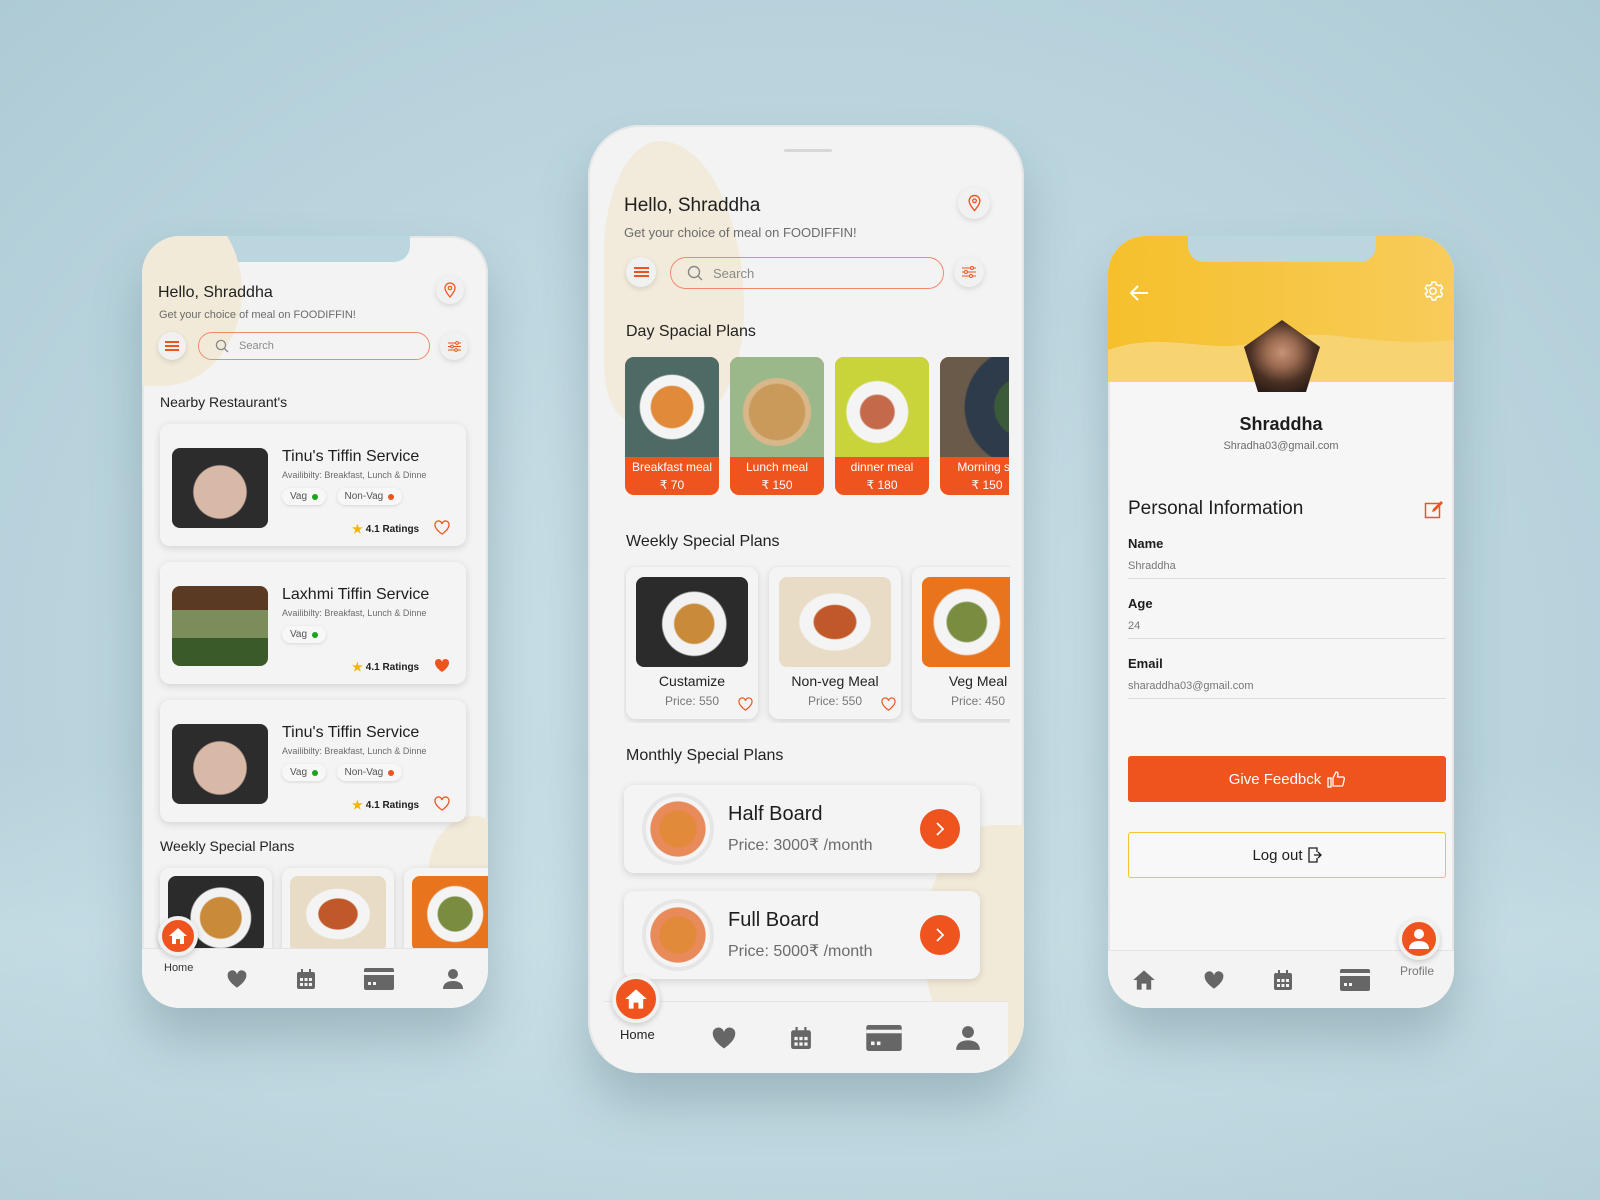 Image resolution: width=1600 pixels, height=1200 pixels. Describe the element at coordinates (315, 496) in the screenshot. I see `veg-dot` at that location.